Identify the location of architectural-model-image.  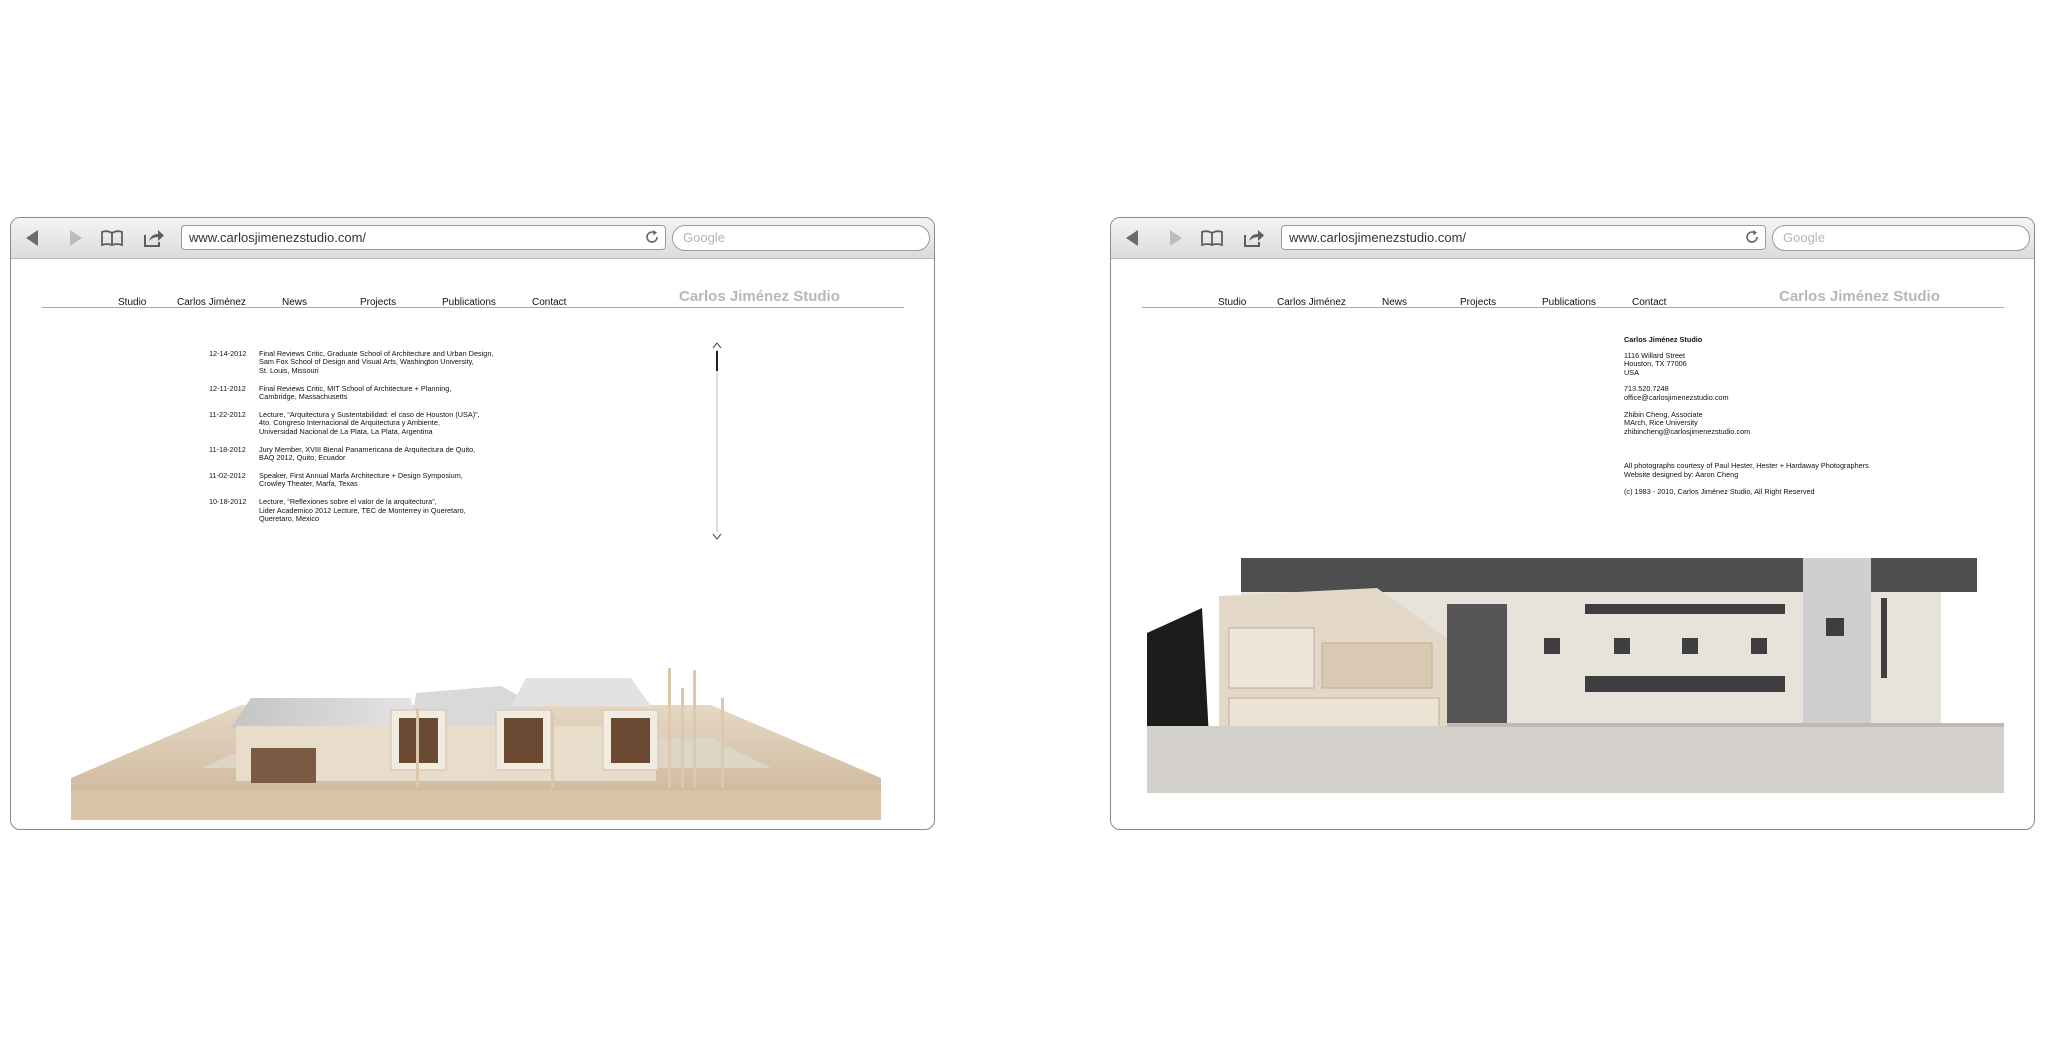
(476, 744).